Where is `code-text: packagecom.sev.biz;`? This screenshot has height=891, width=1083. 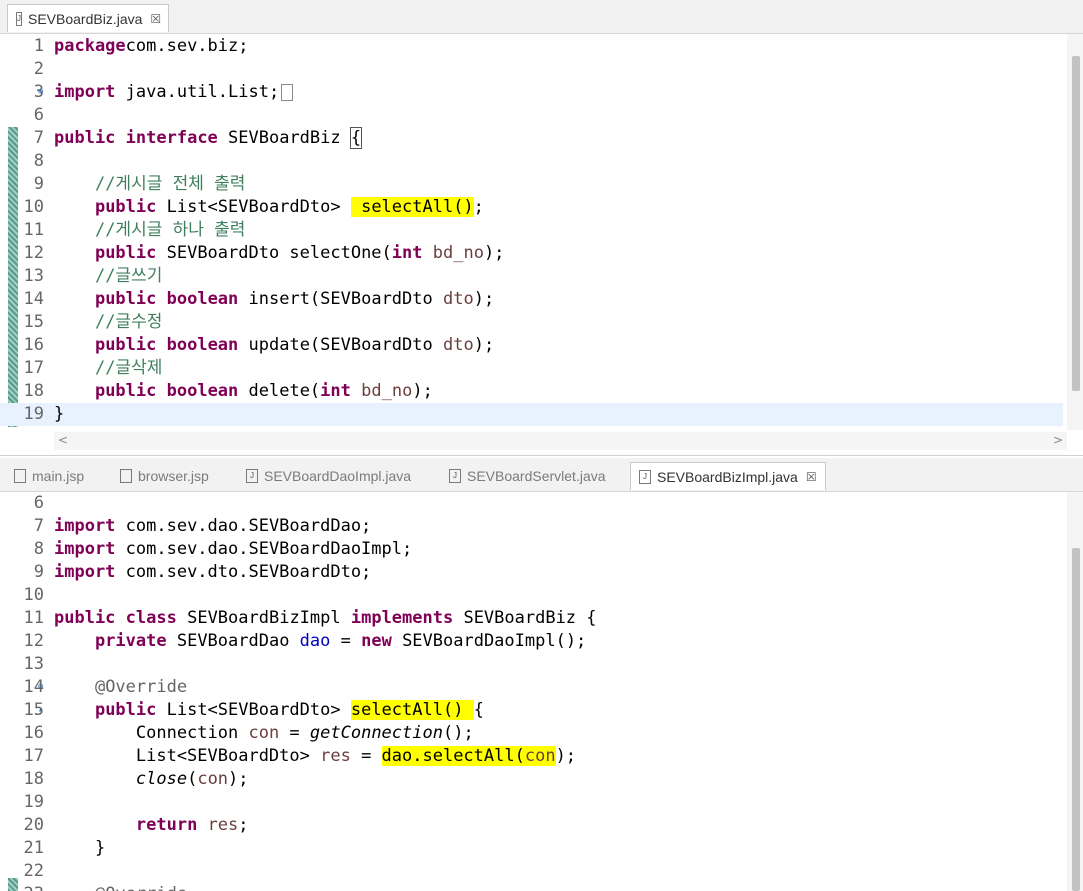 code-text: packagecom.sev.biz; is located at coordinates (151, 46).